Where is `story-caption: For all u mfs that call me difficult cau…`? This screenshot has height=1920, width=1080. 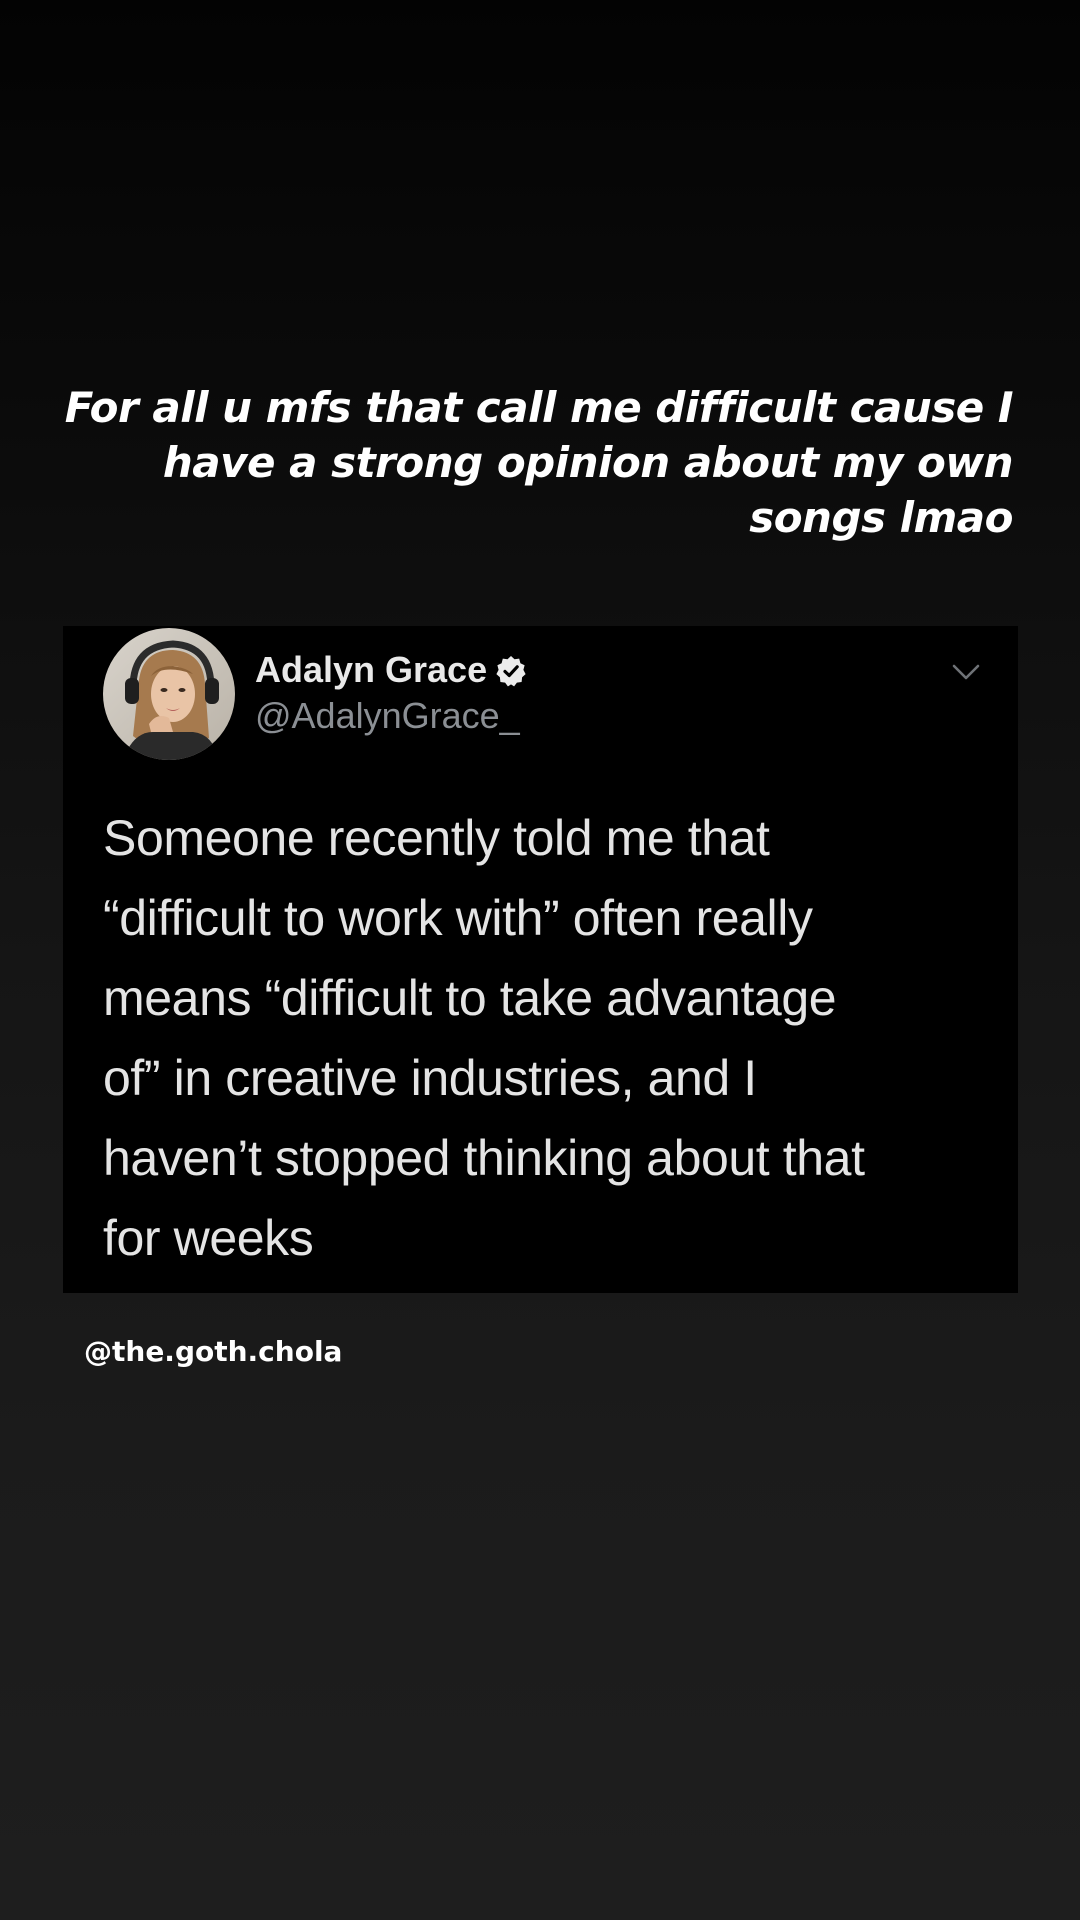 story-caption: For all u mfs that call me difficult cau… is located at coordinates (537, 462).